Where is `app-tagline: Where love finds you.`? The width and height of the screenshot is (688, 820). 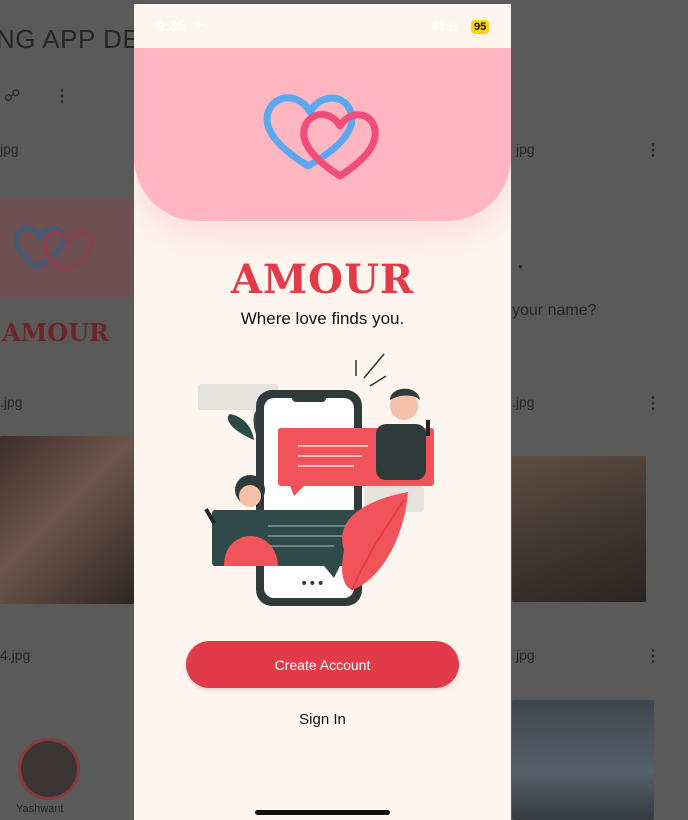
app-tagline: Where love finds you. is located at coordinates (322, 318).